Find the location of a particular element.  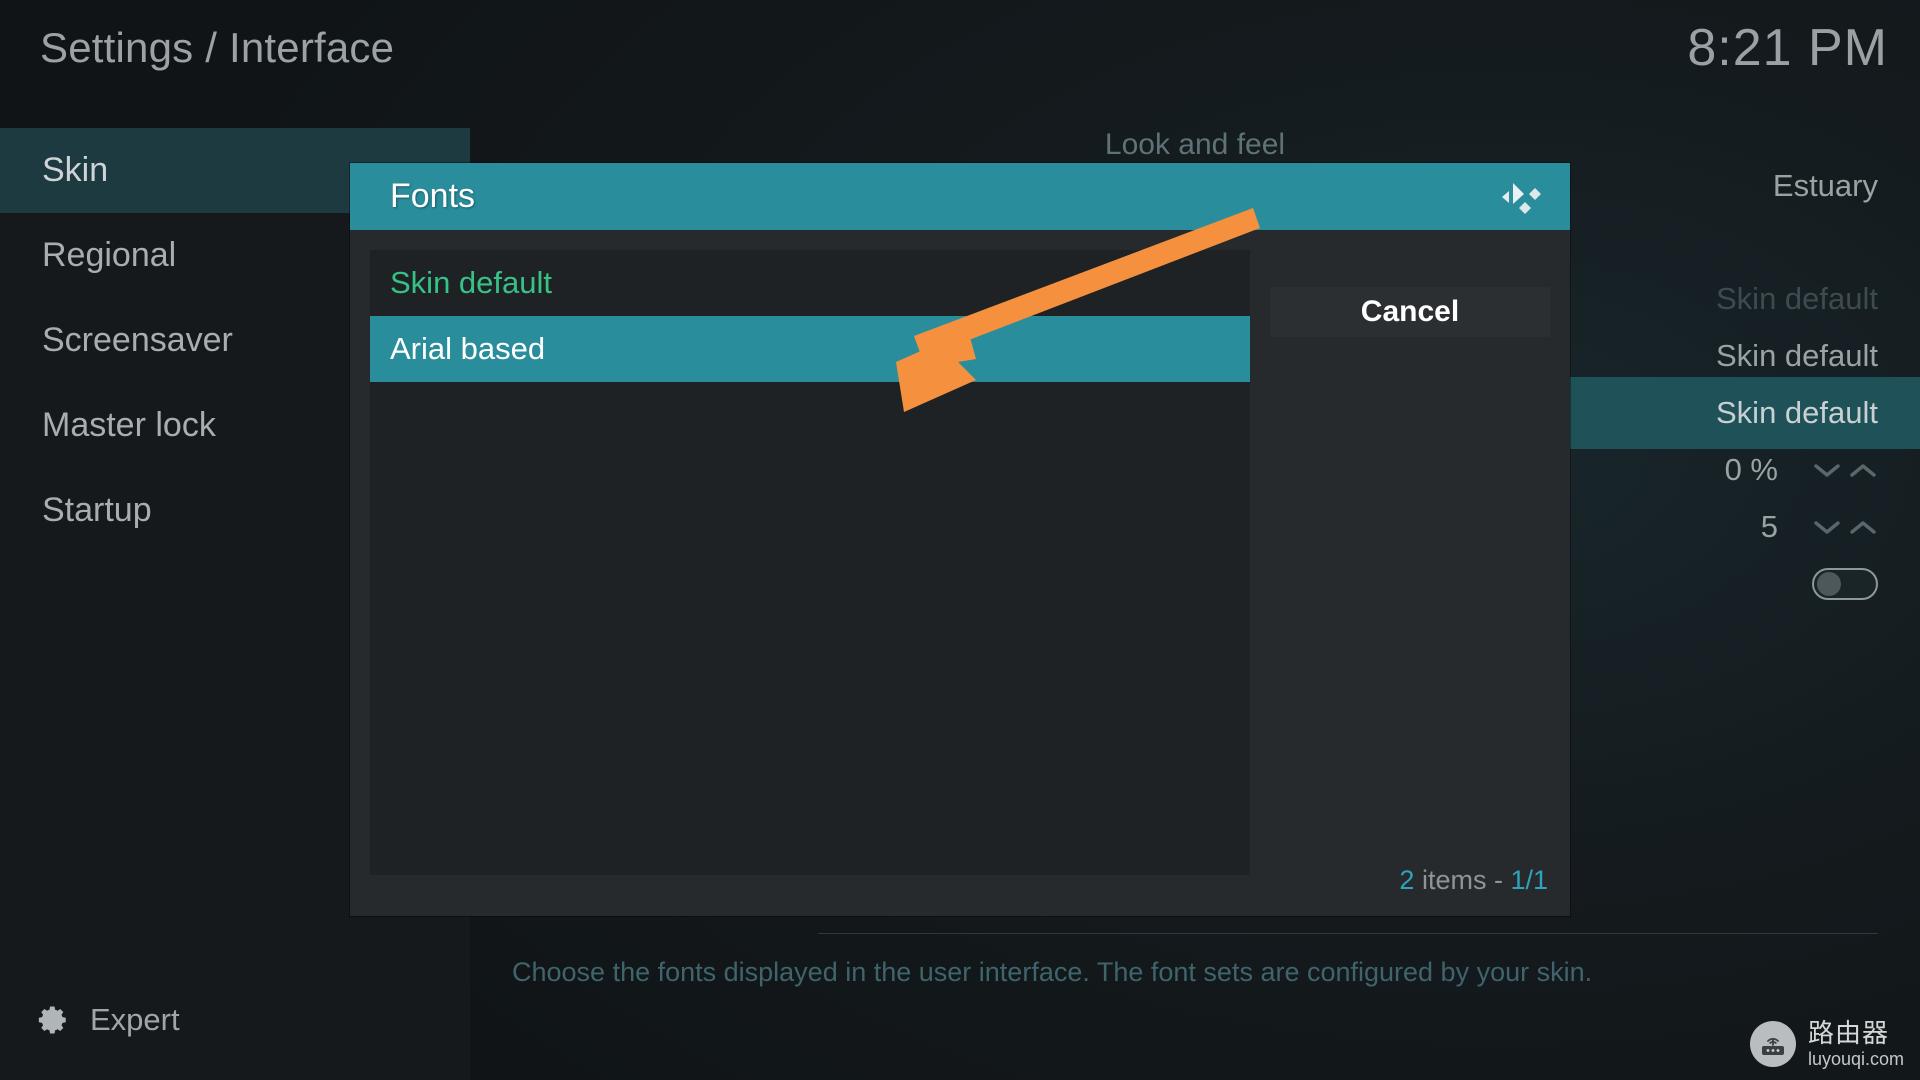

watermark: 路由器 luyouqi.com is located at coordinates (1826, 1044).